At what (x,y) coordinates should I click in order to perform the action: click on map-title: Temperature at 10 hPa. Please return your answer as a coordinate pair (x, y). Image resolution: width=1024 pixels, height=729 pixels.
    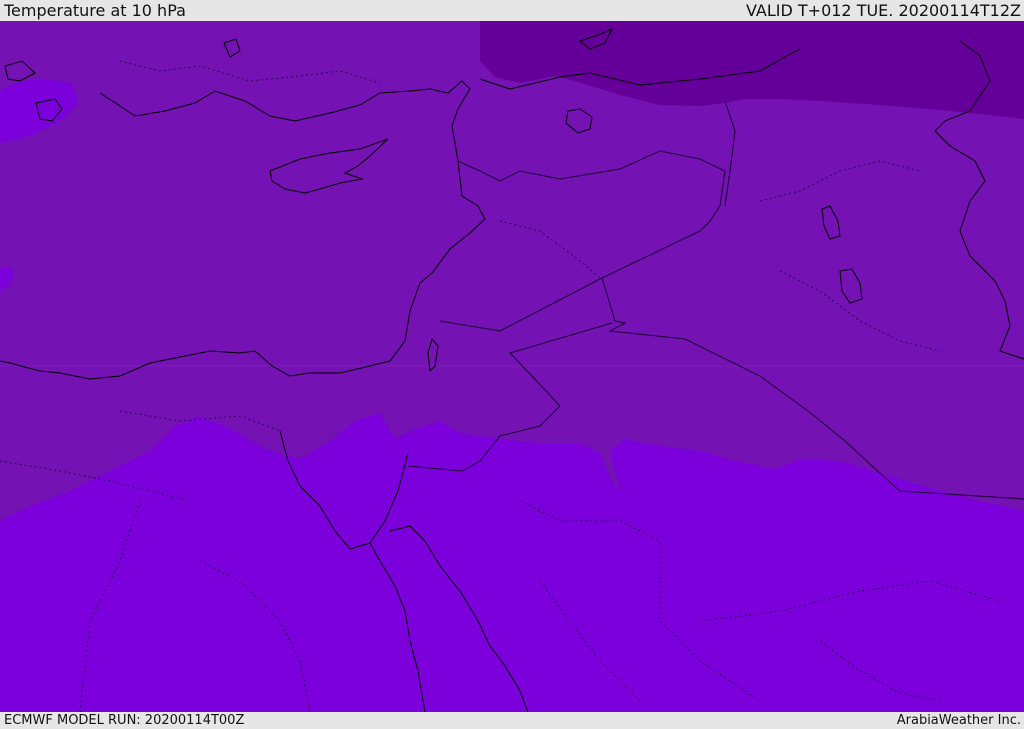
    Looking at the image, I should click on (95, 10).